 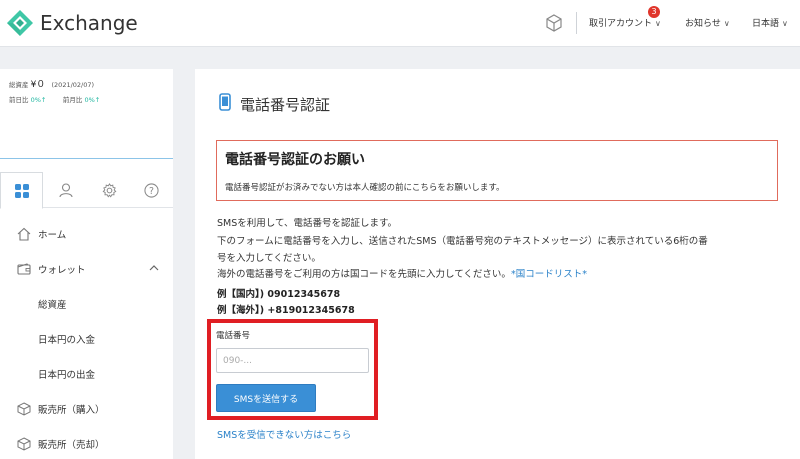 What do you see at coordinates (72, 100) in the screenshot?
I see `month-change-label: 前月比` at bounding box center [72, 100].